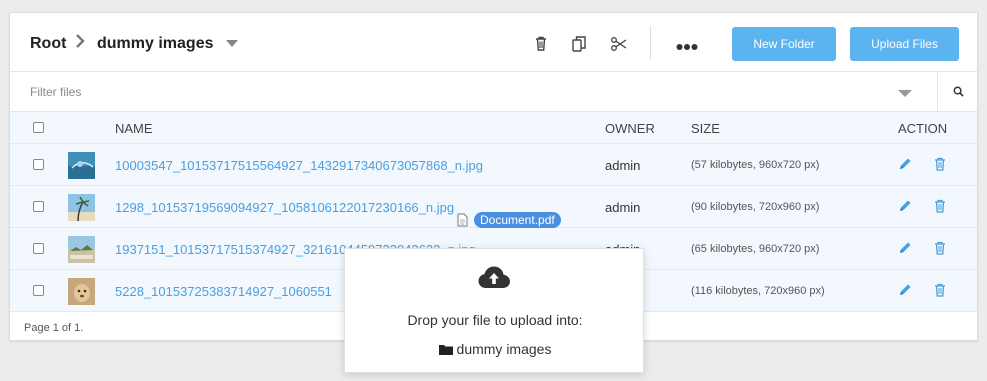 The height and width of the screenshot is (381, 987). I want to click on more-icon, so click(687, 44).